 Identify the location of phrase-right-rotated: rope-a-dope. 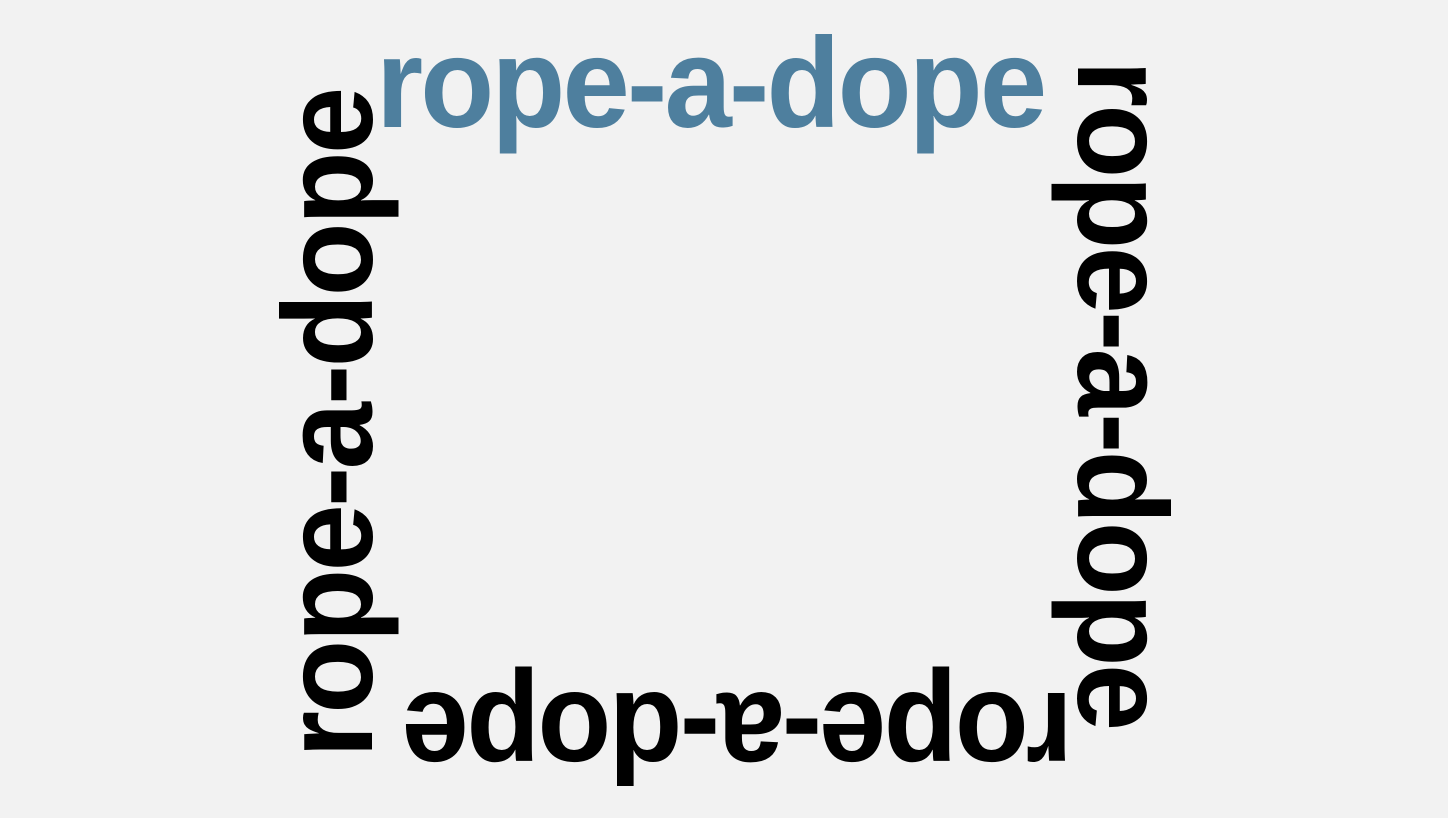
(1121, 394).